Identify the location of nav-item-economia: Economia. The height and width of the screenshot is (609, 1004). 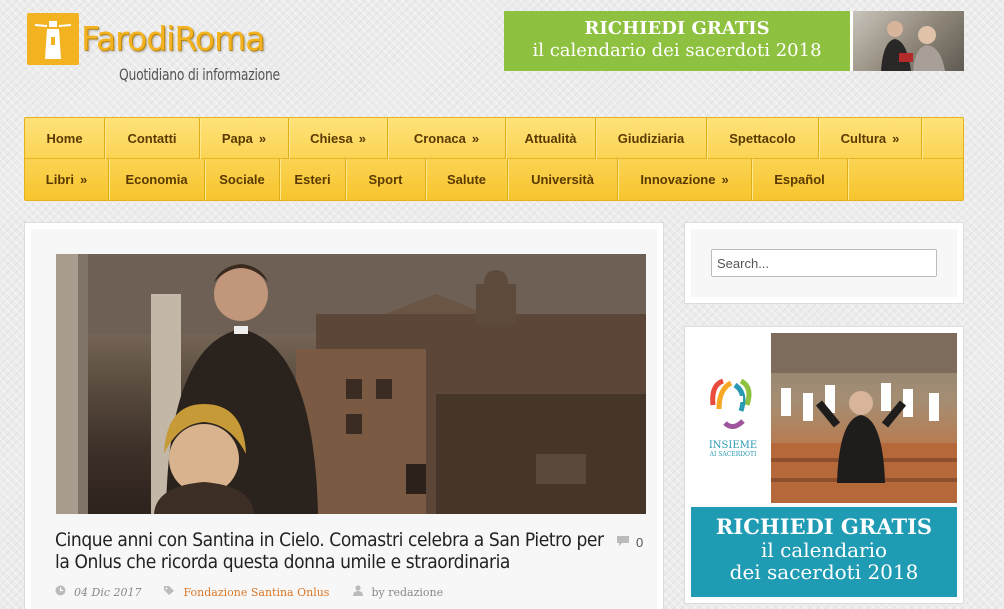
(157, 179).